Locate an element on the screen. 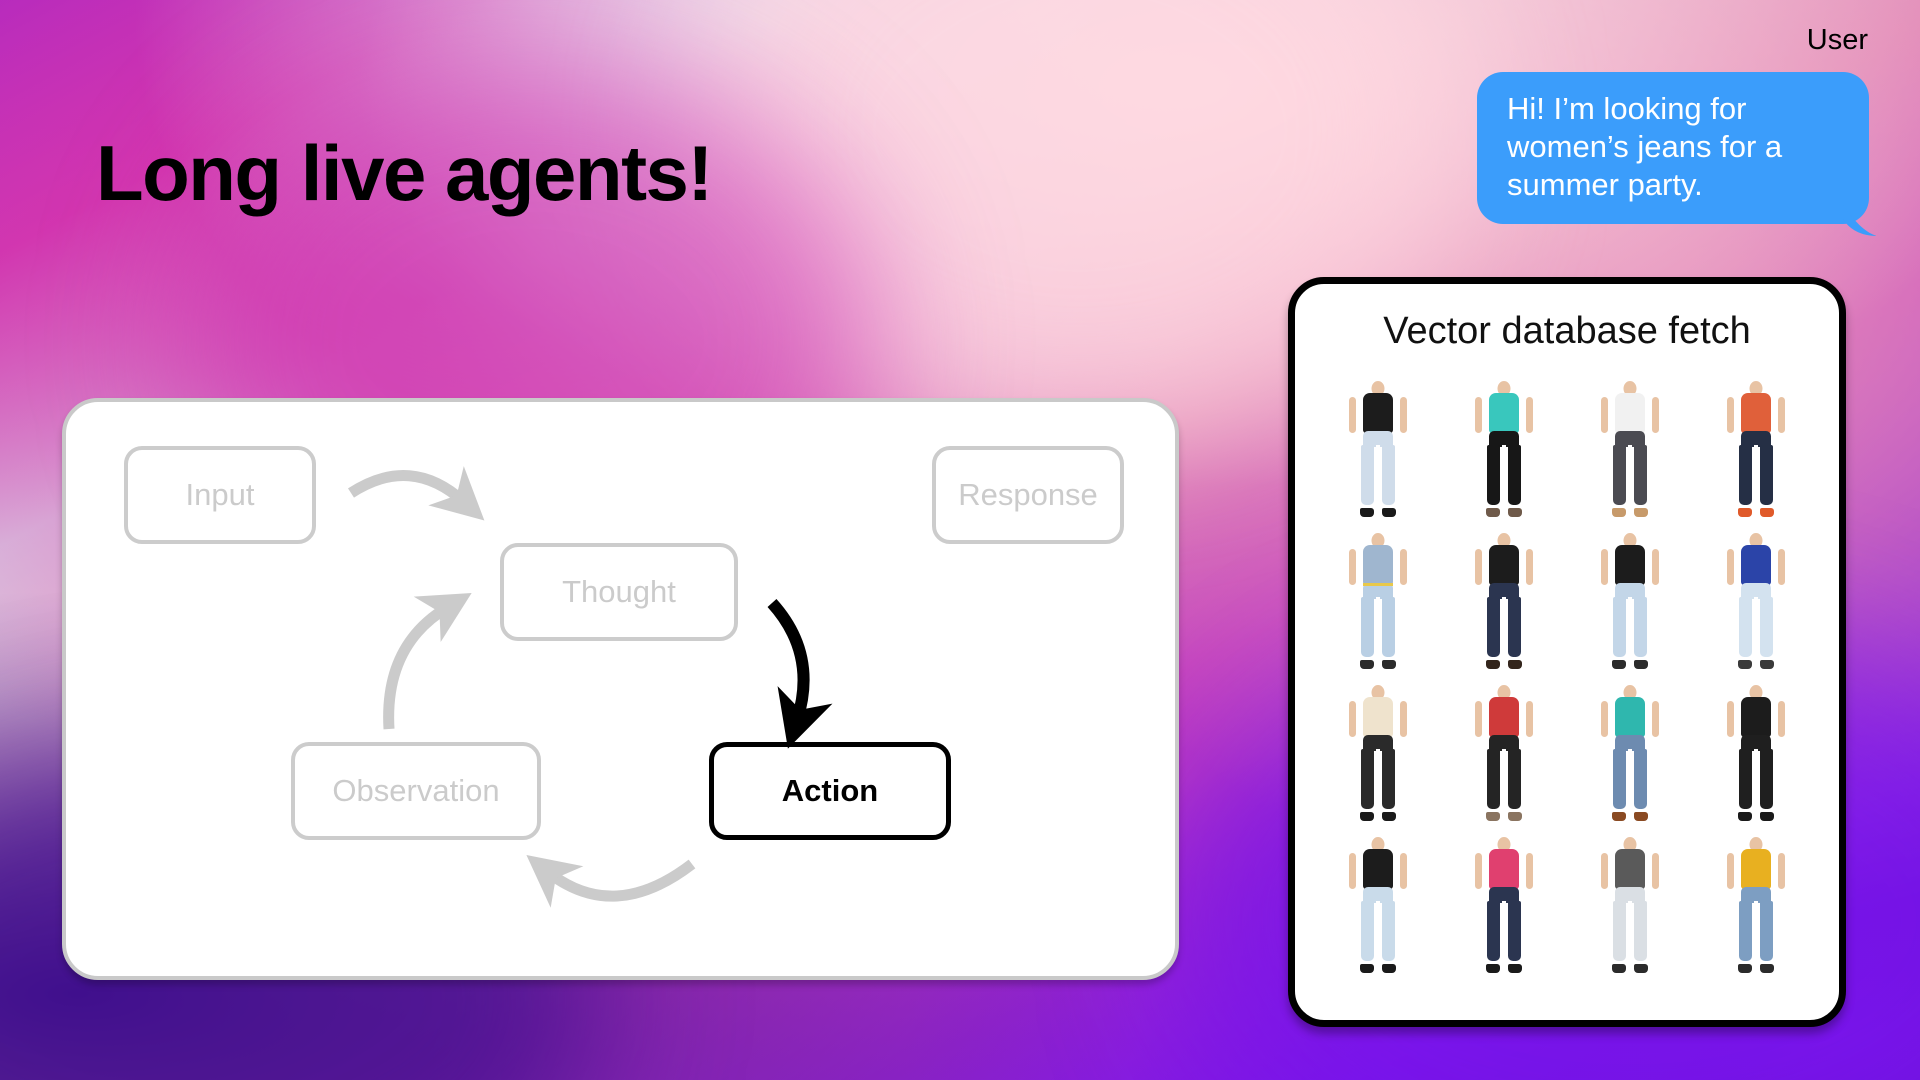 The width and height of the screenshot is (1920, 1080). loop-node-observation-label: Observation is located at coordinates (416, 790).